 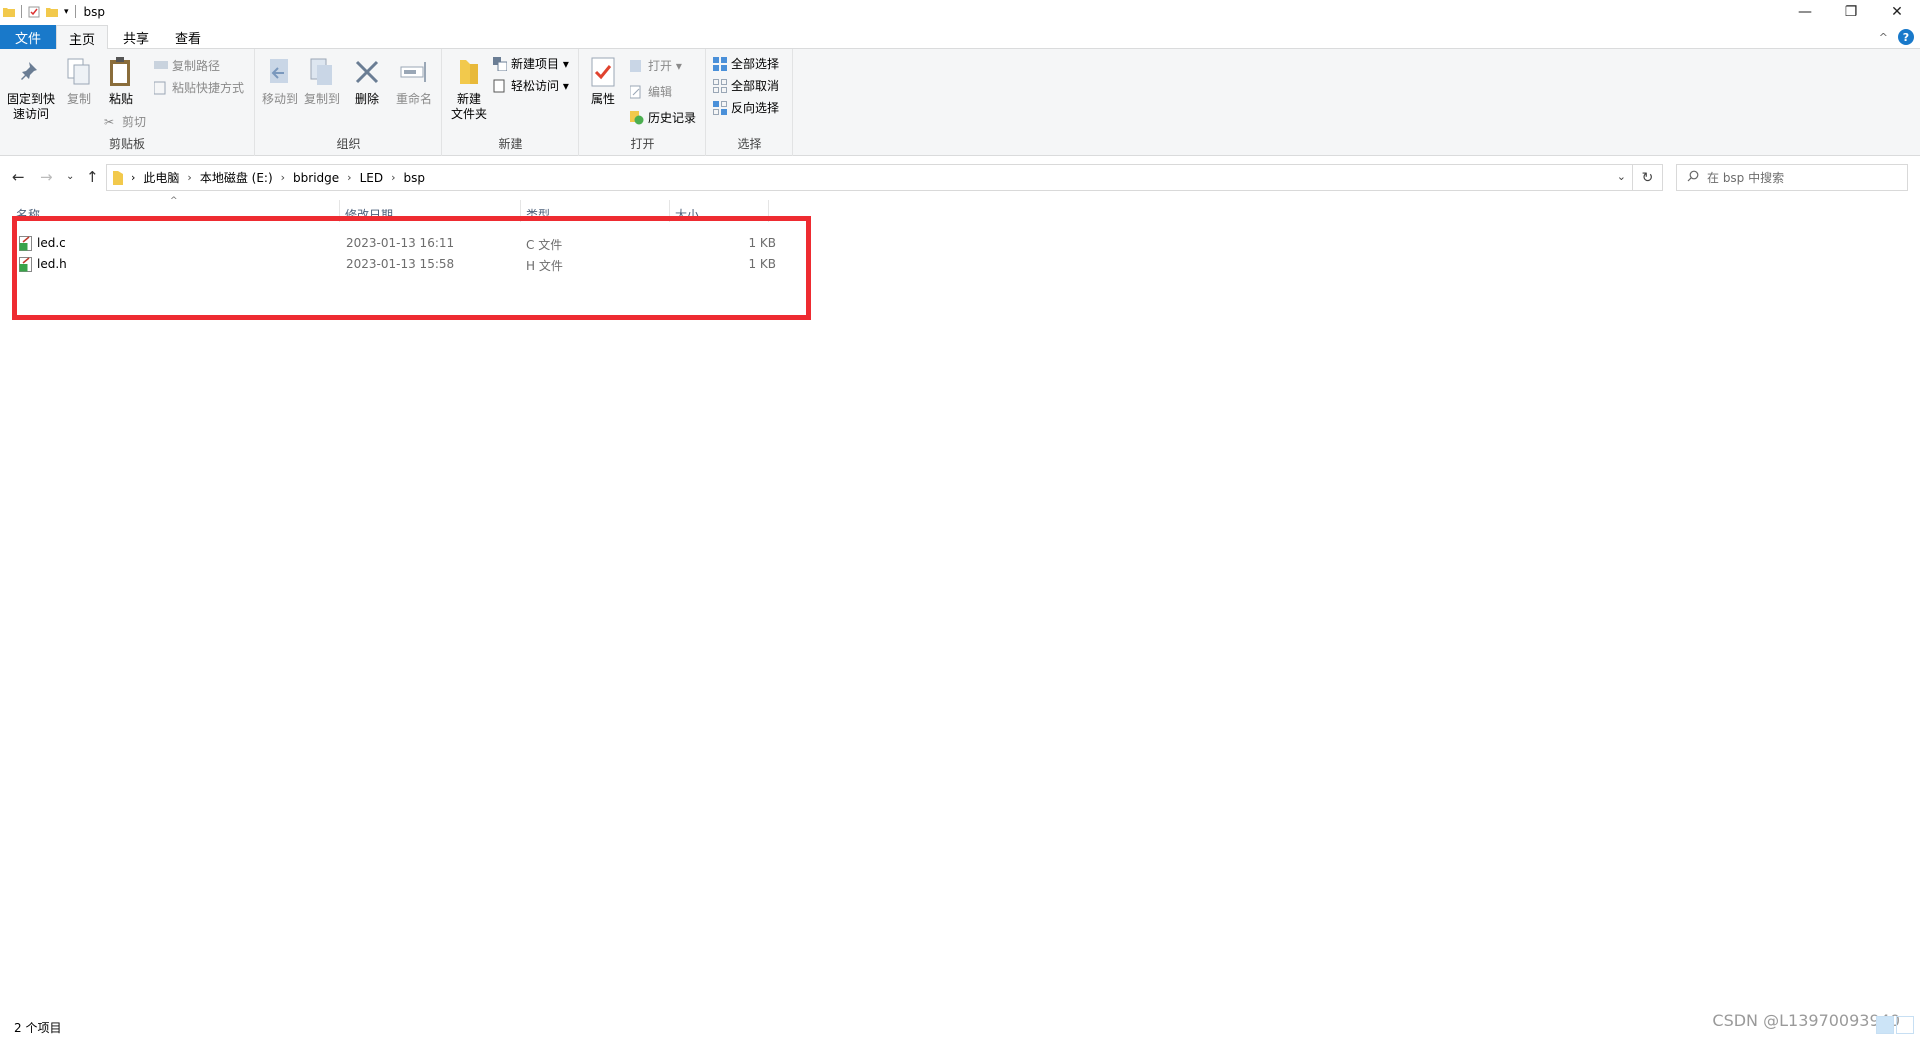 I want to click on quick-access-toolbar: ▾, so click(x=38, y=11).